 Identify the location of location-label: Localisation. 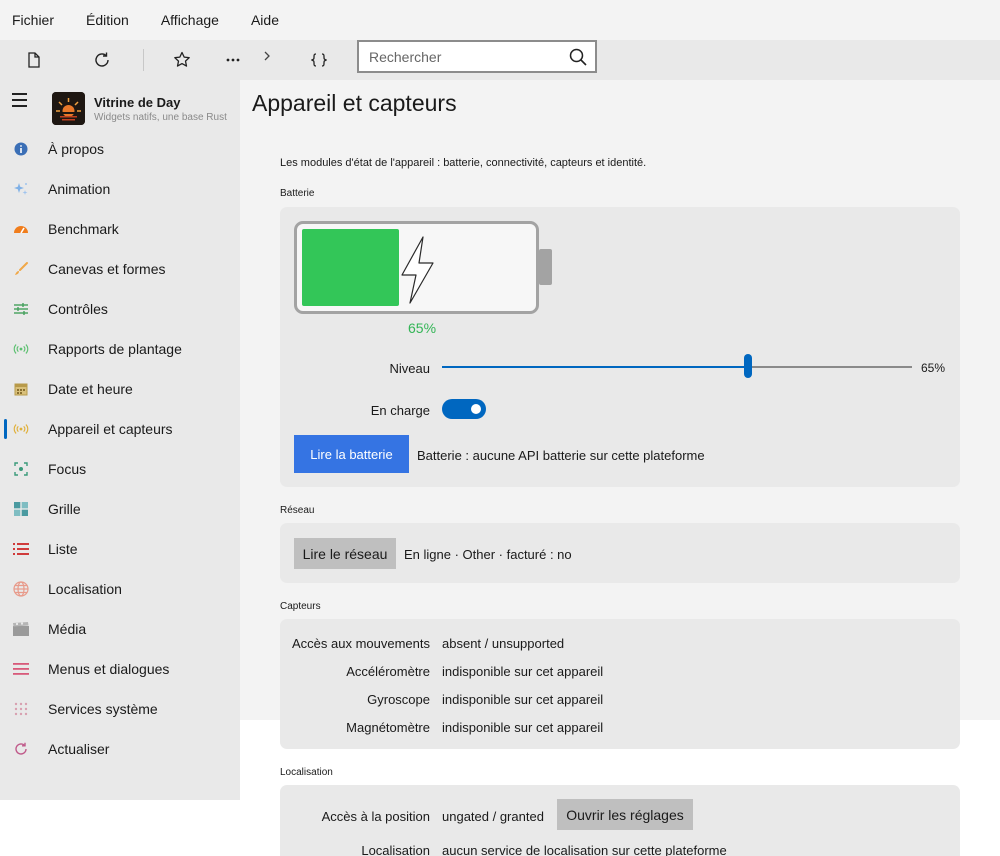
(395, 849).